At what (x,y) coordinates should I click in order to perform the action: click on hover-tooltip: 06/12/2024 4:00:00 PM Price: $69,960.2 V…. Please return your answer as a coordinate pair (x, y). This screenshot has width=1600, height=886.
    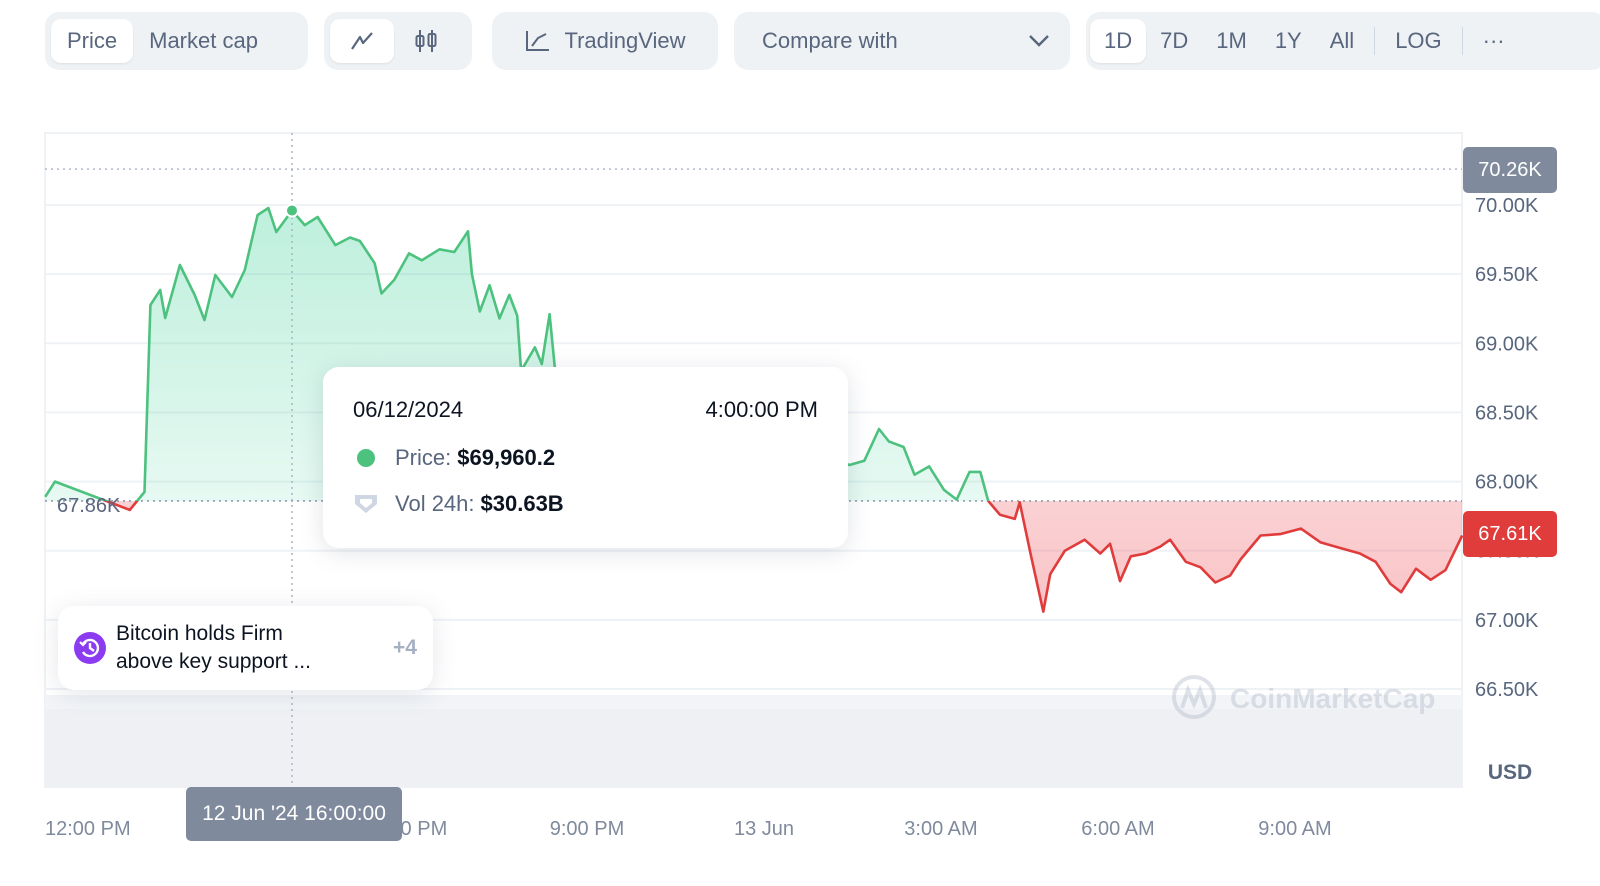
    Looking at the image, I should click on (585, 457).